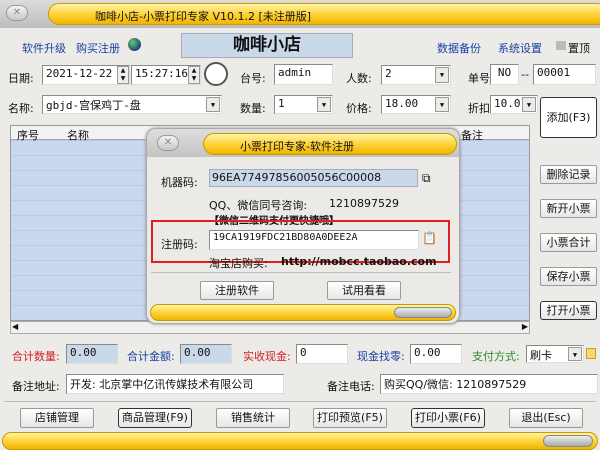 The width and height of the screenshot is (600, 450). I want to click on exit-button: 退出(Esc), so click(546, 418).